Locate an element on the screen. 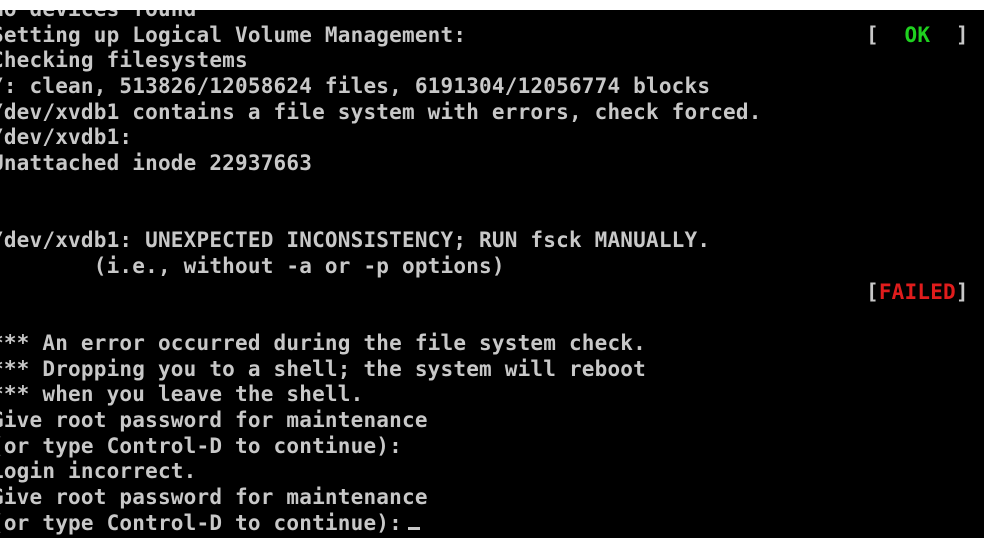  console-prompt-line: (or type Control-D to continue): is located at coordinates (492, 524).